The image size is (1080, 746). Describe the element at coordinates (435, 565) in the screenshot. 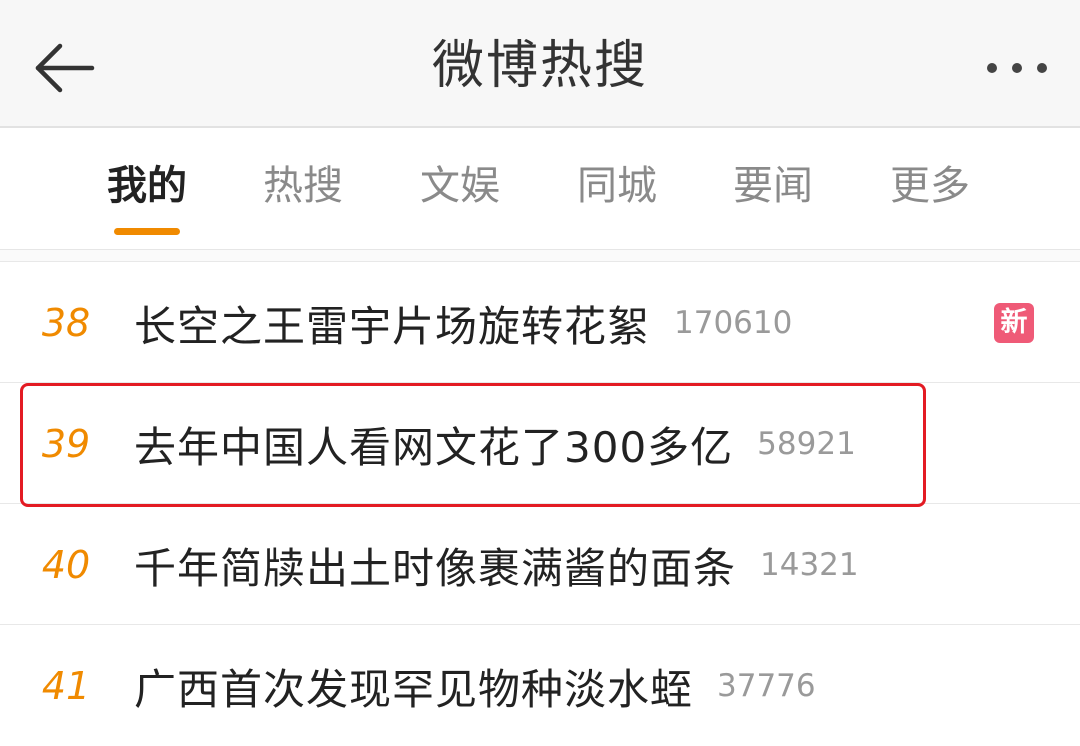

I see `topic-title: 千年简牍出土时像裹满酱的面条` at that location.